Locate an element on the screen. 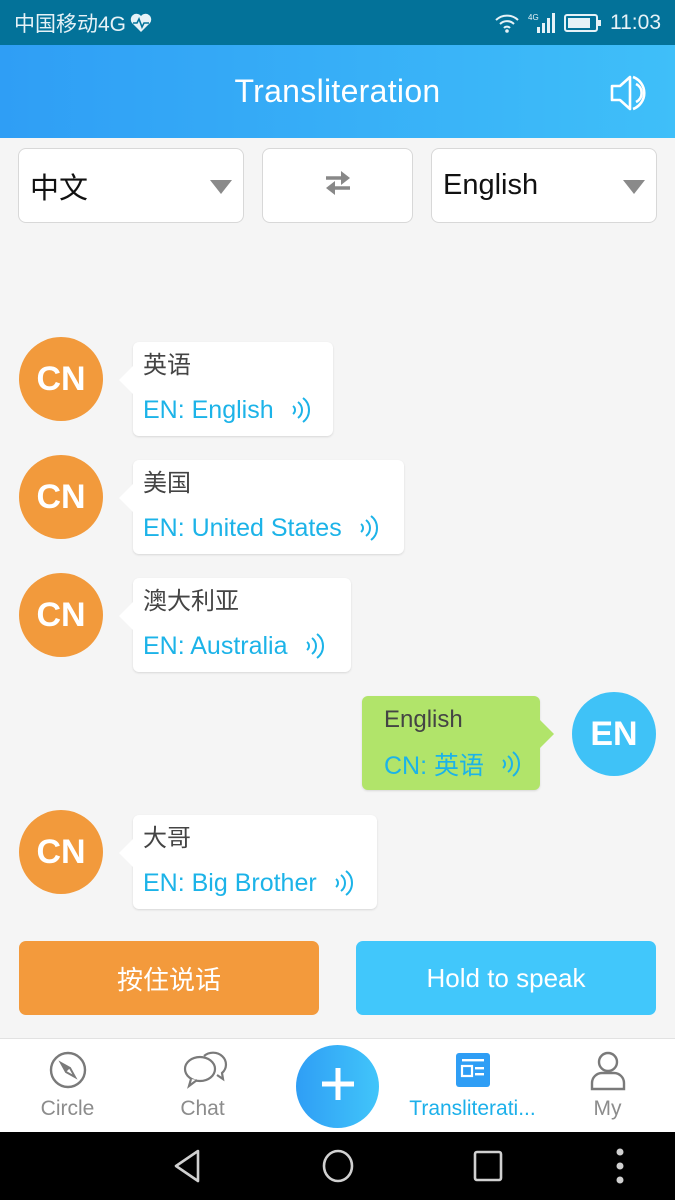  carrier-label: 中国移动4G is located at coordinates (70, 24).